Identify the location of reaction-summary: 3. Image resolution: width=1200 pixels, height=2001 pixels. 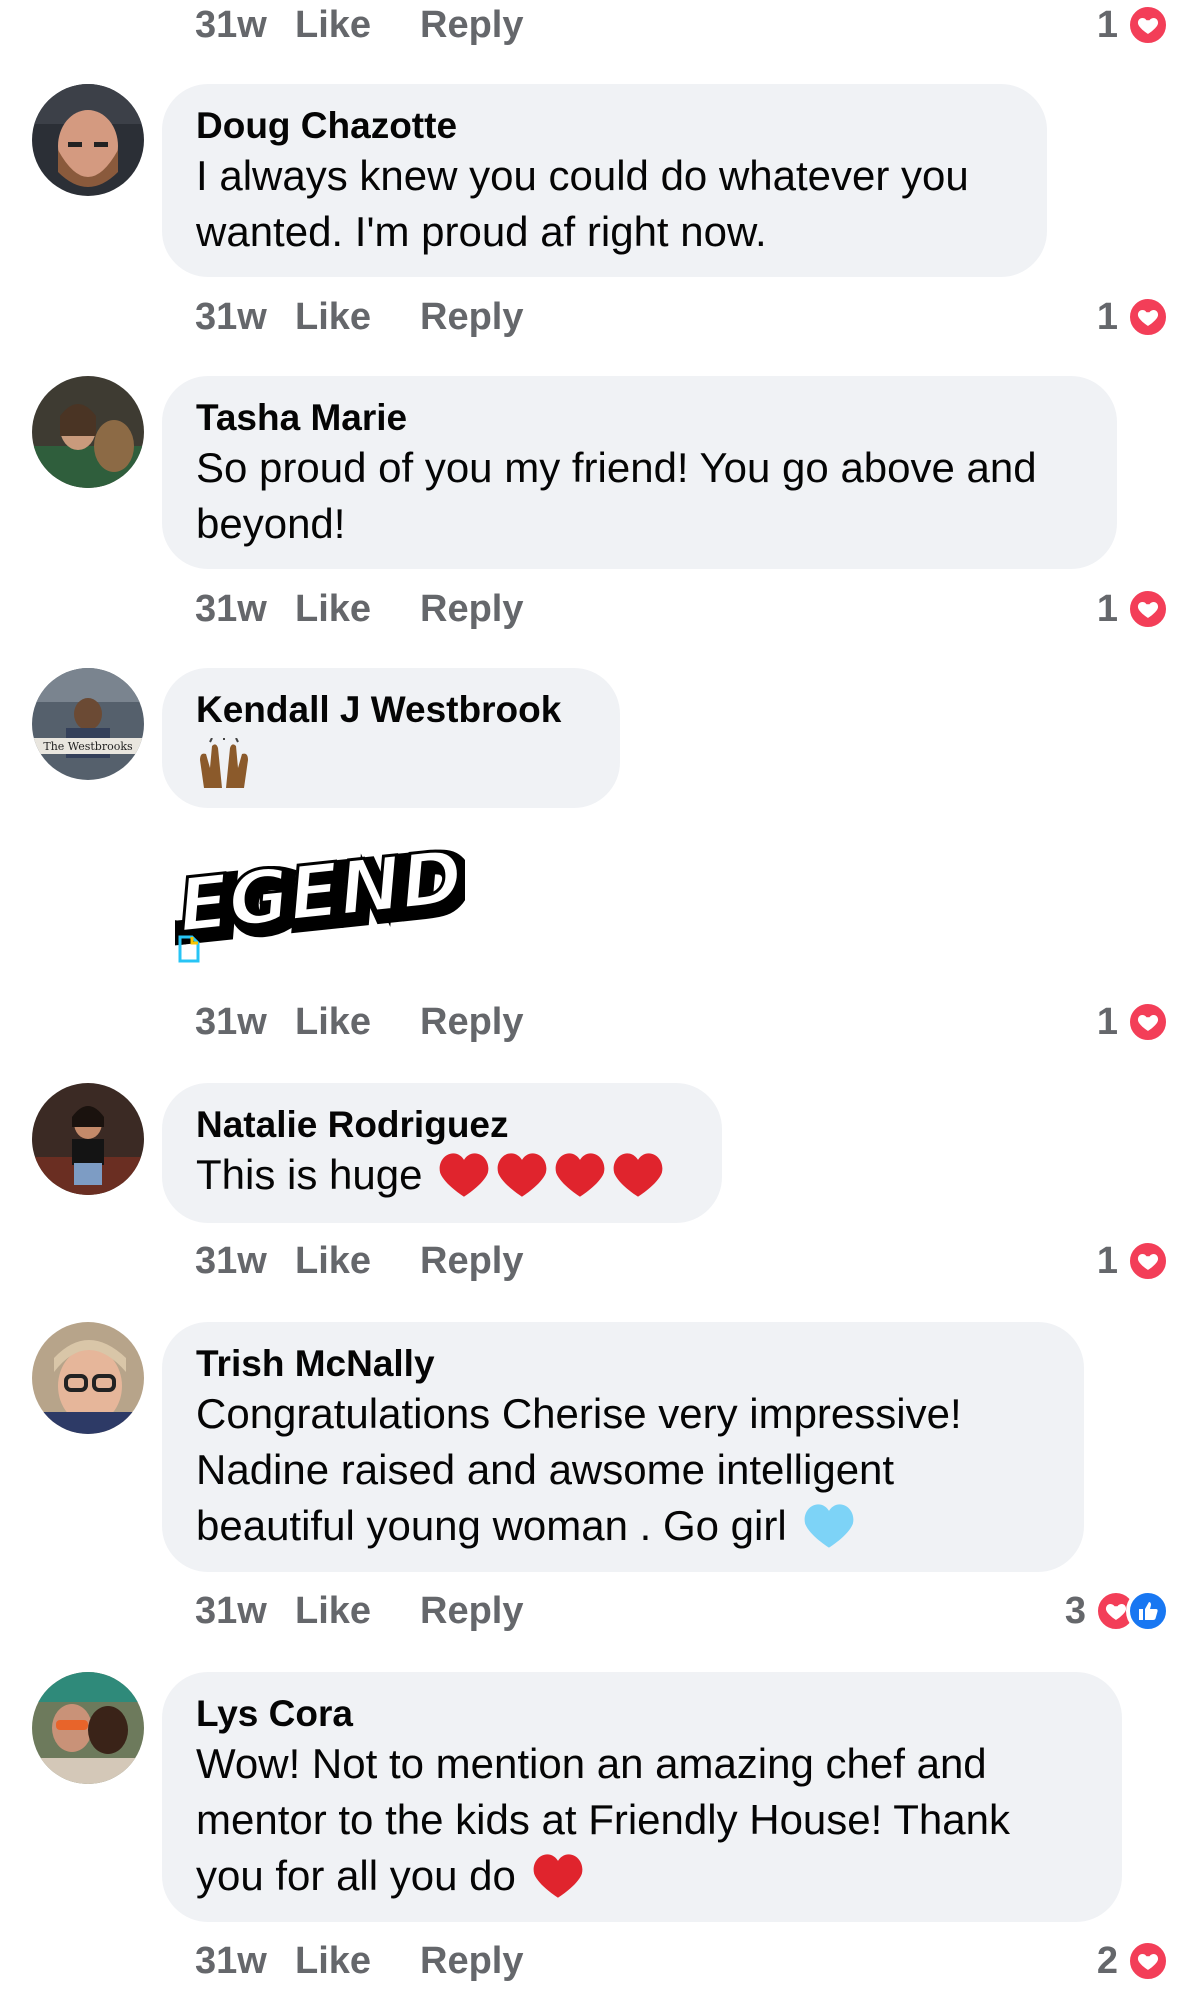
(1117, 1611).